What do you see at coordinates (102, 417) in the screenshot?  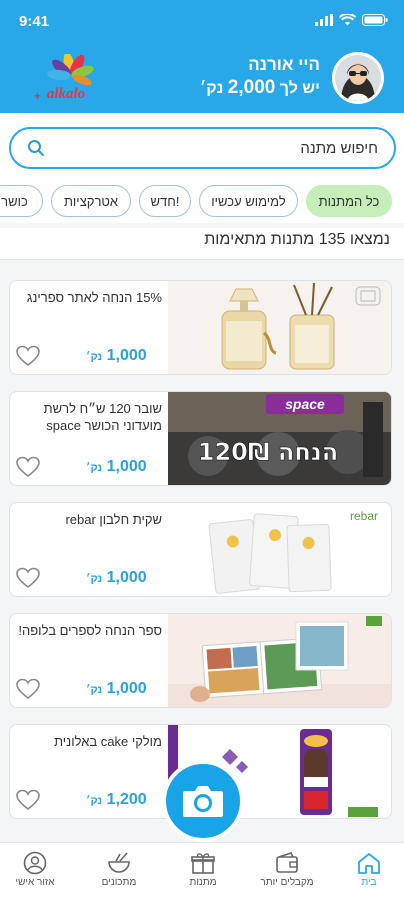 I see `gift-title: שובר 120 ש״ח לרשת מועדוני הכושר space` at bounding box center [102, 417].